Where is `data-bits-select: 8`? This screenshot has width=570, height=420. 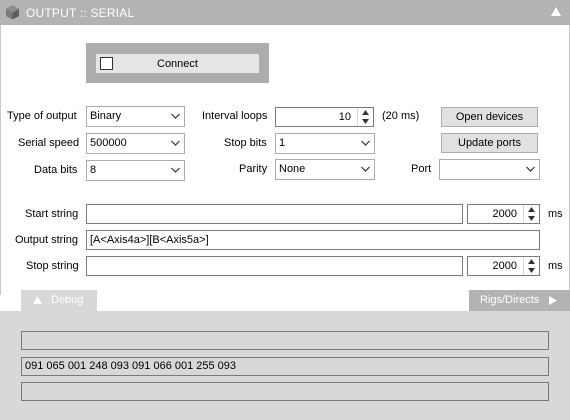
data-bits-select: 8 is located at coordinates (135, 170).